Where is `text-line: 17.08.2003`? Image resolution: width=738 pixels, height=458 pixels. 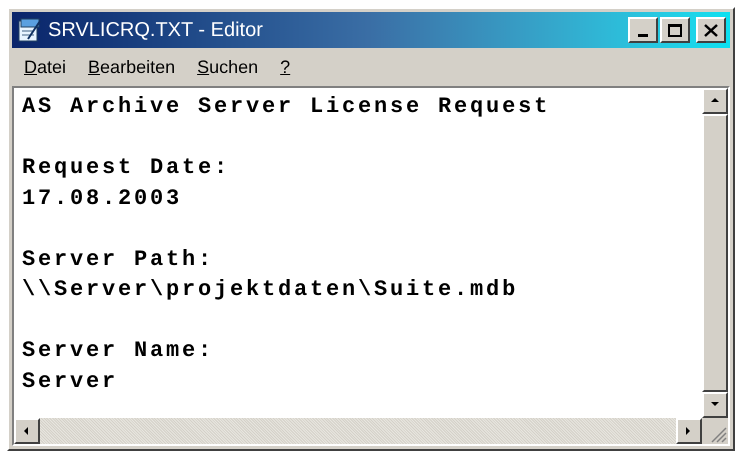 text-line: 17.08.2003 is located at coordinates (103, 198).